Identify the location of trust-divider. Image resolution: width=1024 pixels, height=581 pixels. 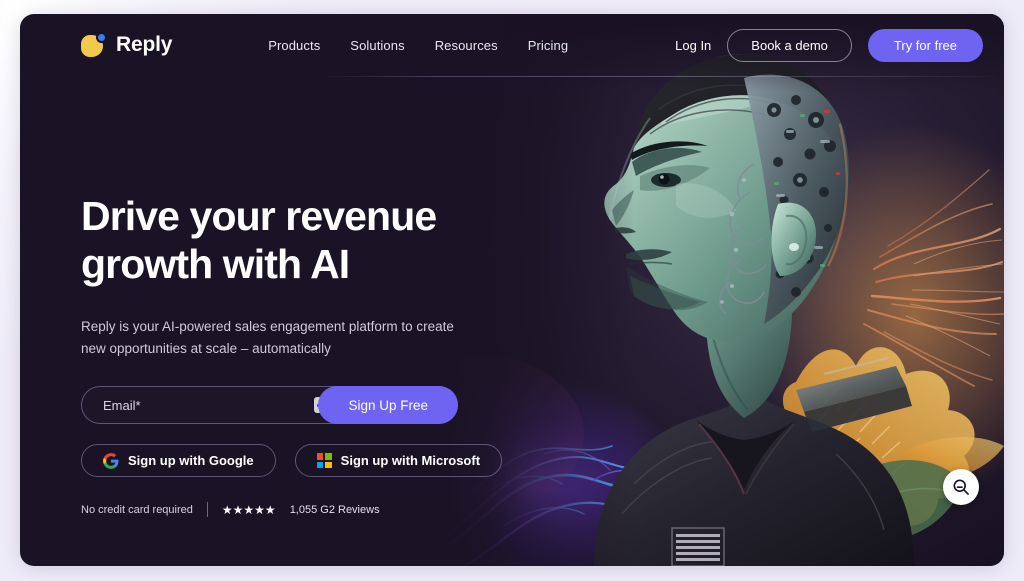
(207, 510).